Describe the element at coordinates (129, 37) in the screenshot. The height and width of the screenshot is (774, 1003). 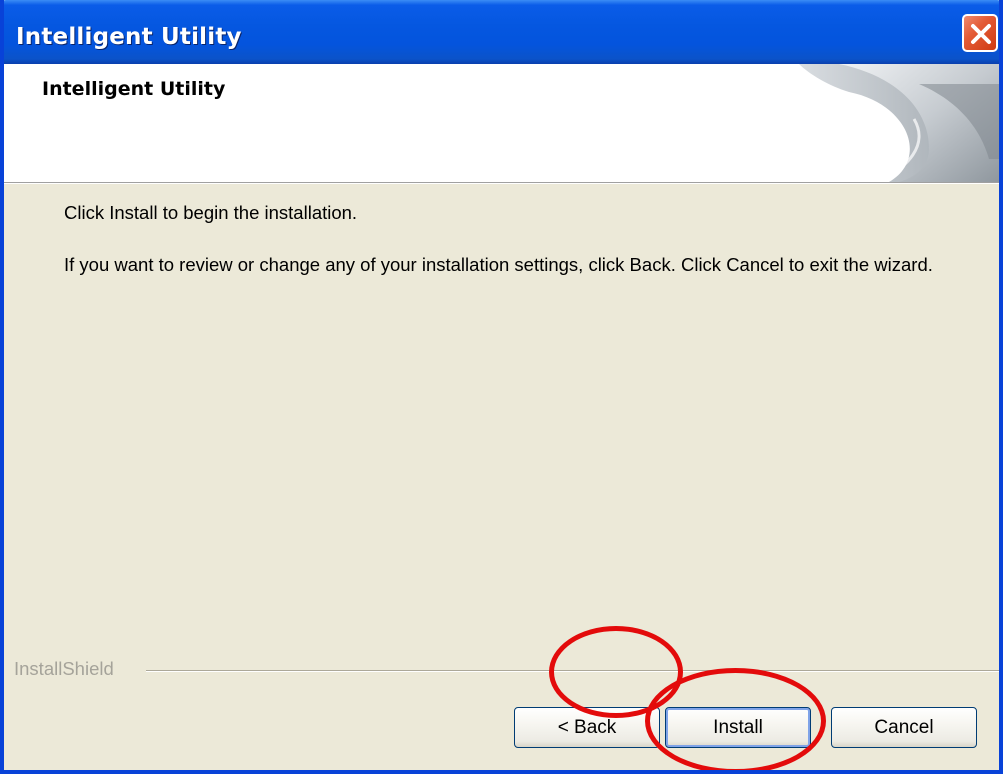
I see `window-title: Intelligent Utility` at that location.